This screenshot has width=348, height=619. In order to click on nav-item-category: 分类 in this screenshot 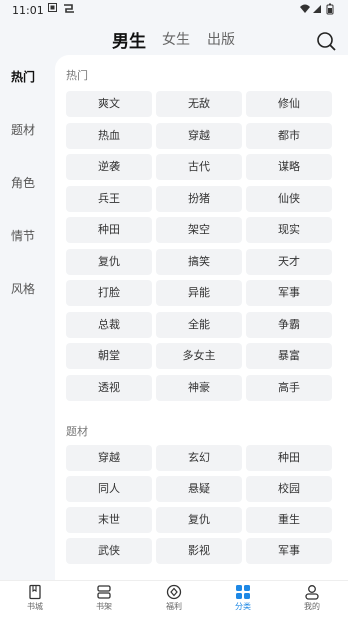, I will do `click(243, 598)`.